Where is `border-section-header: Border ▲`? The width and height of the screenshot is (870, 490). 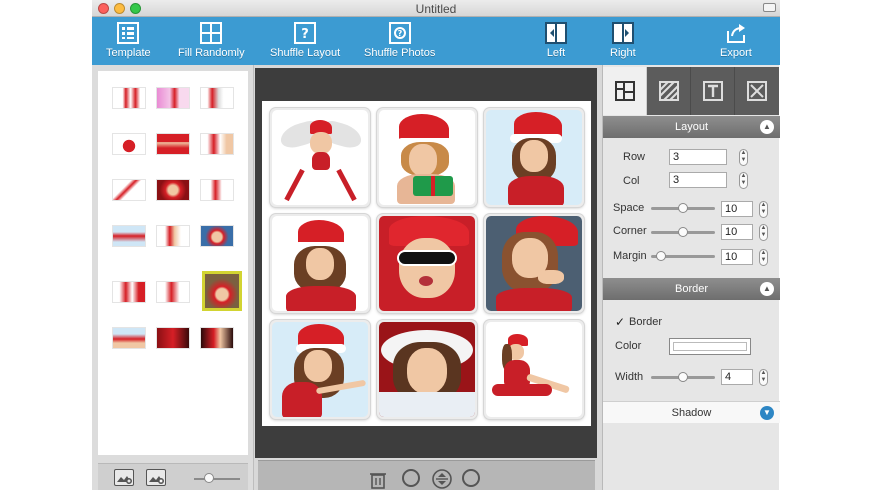 border-section-header: Border ▲ is located at coordinates (691, 289).